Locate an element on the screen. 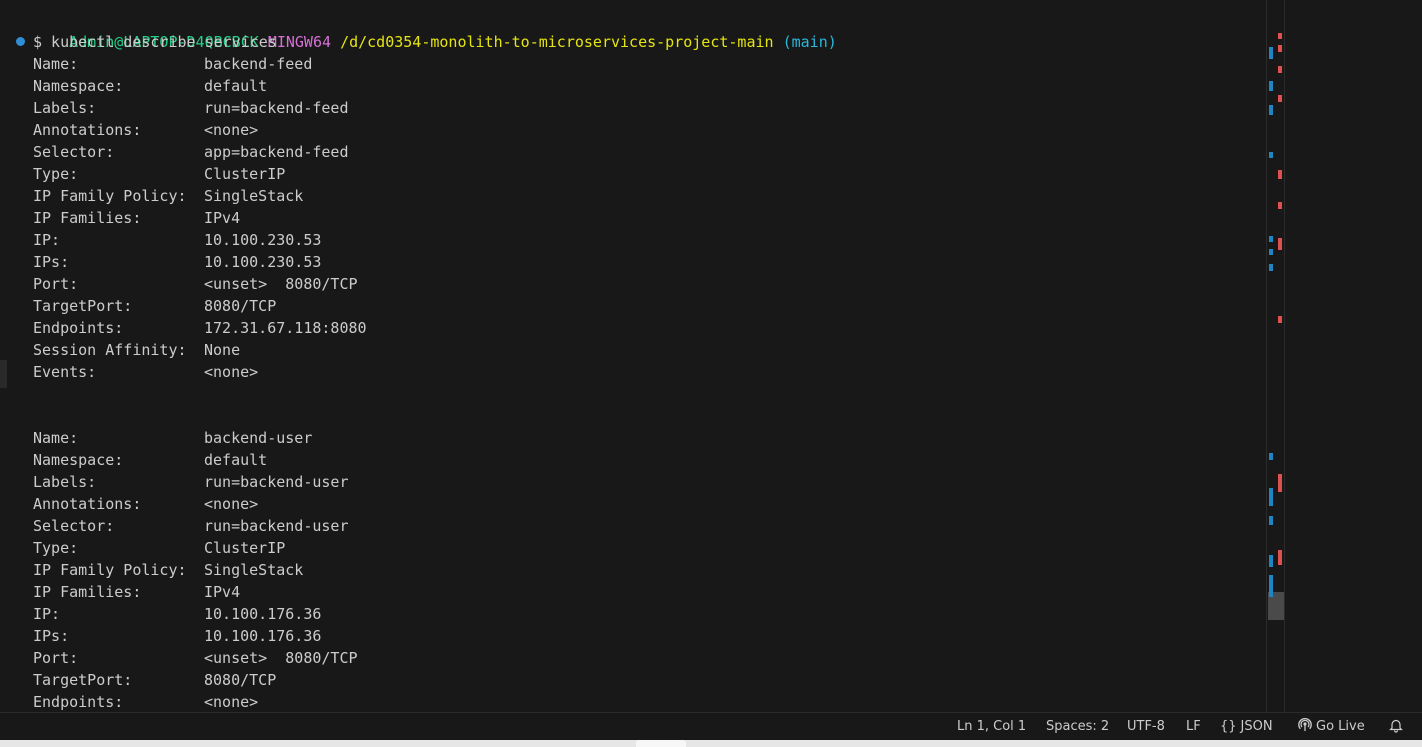  indentation-setting: Spaces: 2 is located at coordinates (1077, 726).